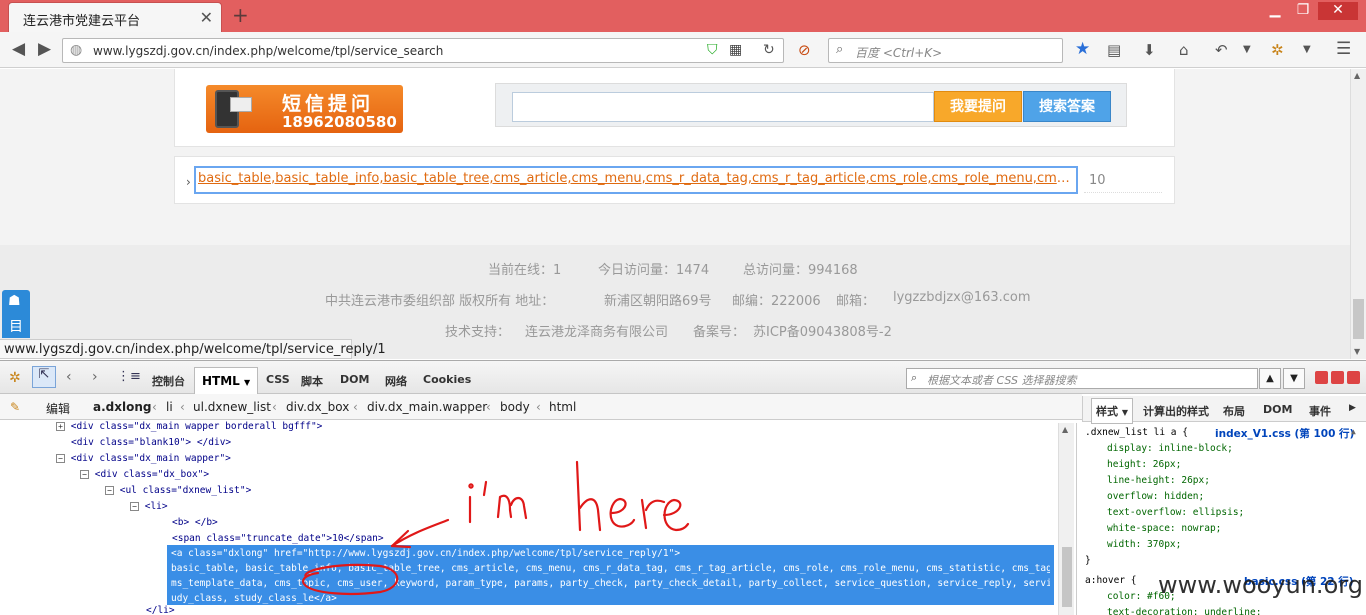  Describe the element at coordinates (496, 528) in the screenshot. I see `handwritten-annotation` at that location.